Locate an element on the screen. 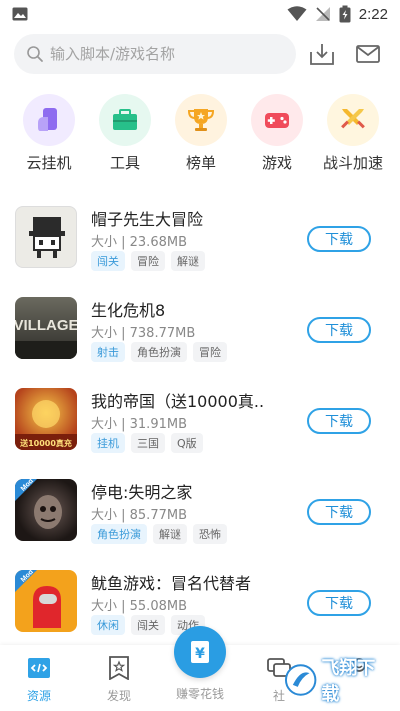  game-title: 鱿鱼游戏：冒名代替者 is located at coordinates (171, 583).